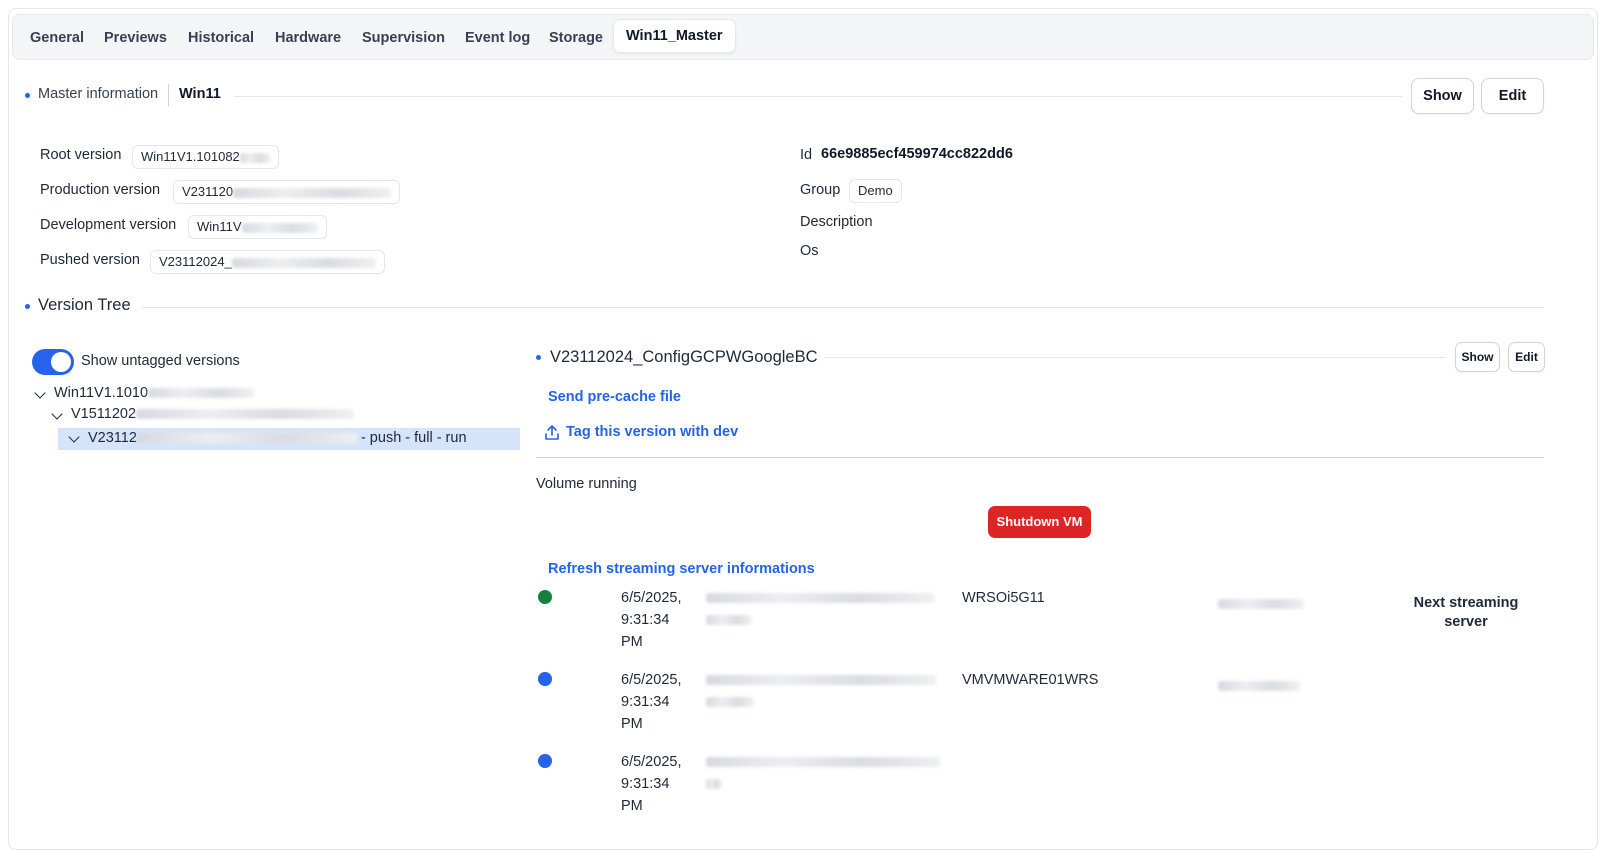 The width and height of the screenshot is (1604, 850). Describe the element at coordinates (576, 38) in the screenshot. I see `tab-storage: Storage` at that location.